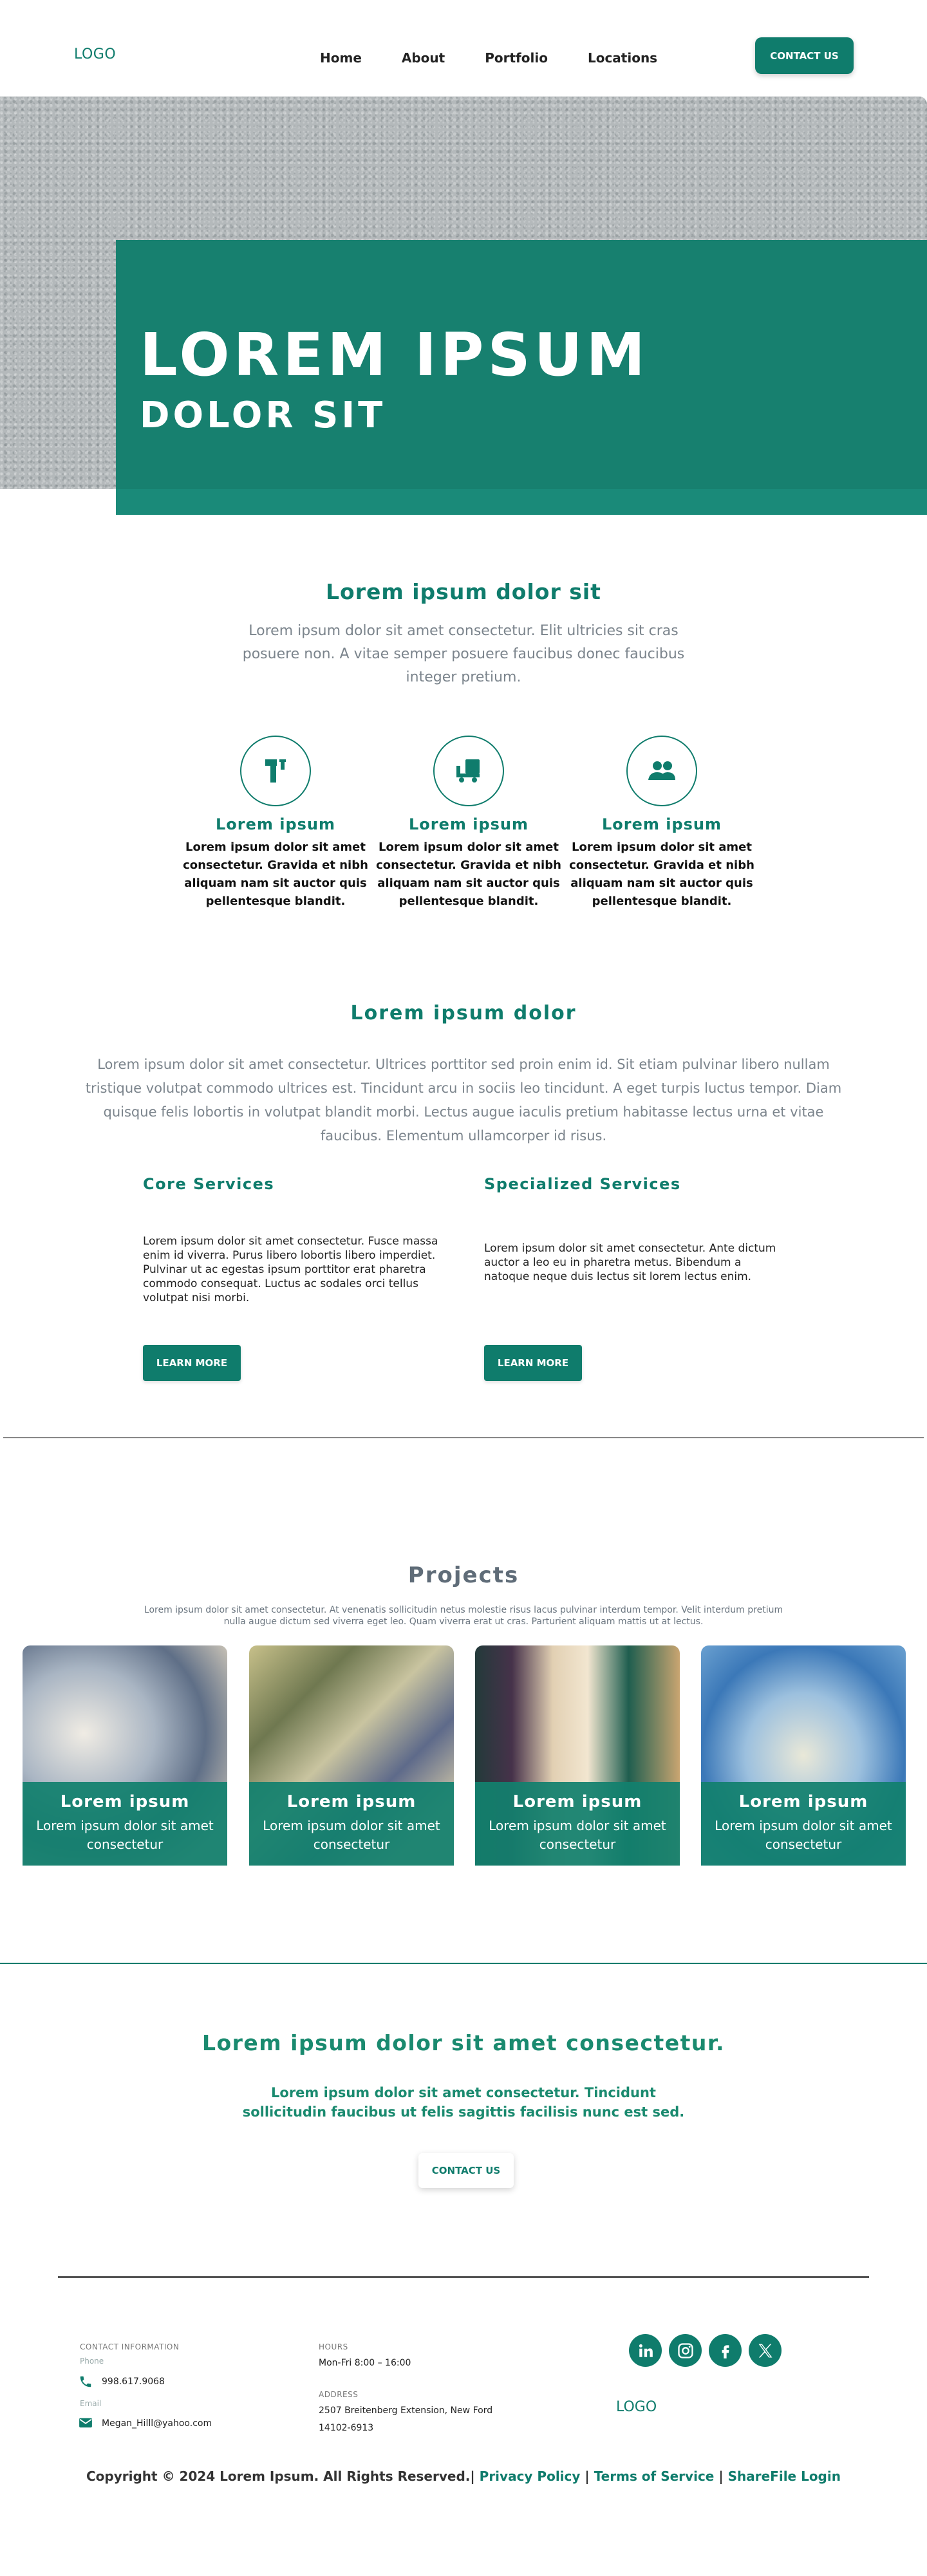 The image size is (927, 2576). Describe the element at coordinates (661, 771) in the screenshot. I see `people-icon` at that location.